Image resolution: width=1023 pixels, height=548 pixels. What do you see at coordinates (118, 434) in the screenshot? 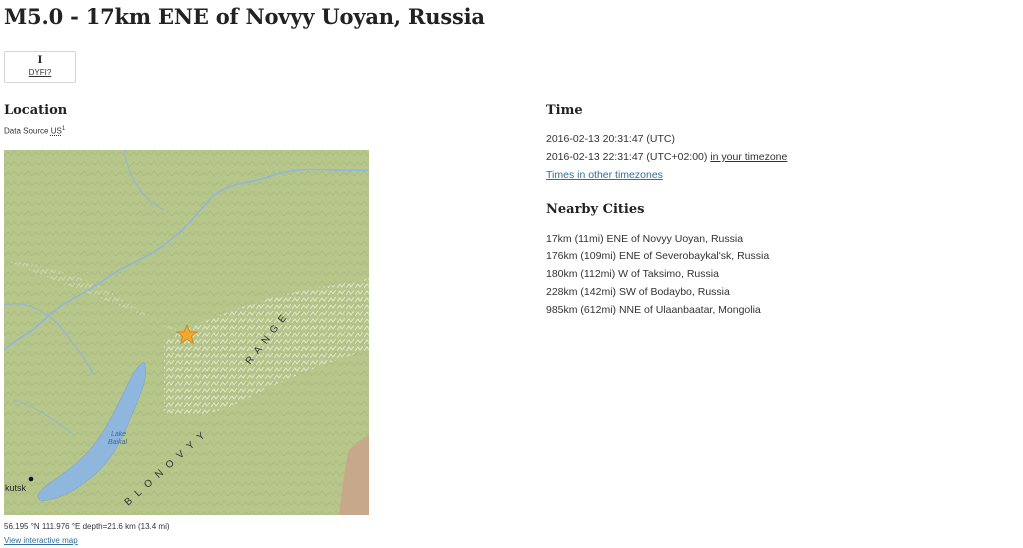
I see `lake-label: Lake` at bounding box center [118, 434].